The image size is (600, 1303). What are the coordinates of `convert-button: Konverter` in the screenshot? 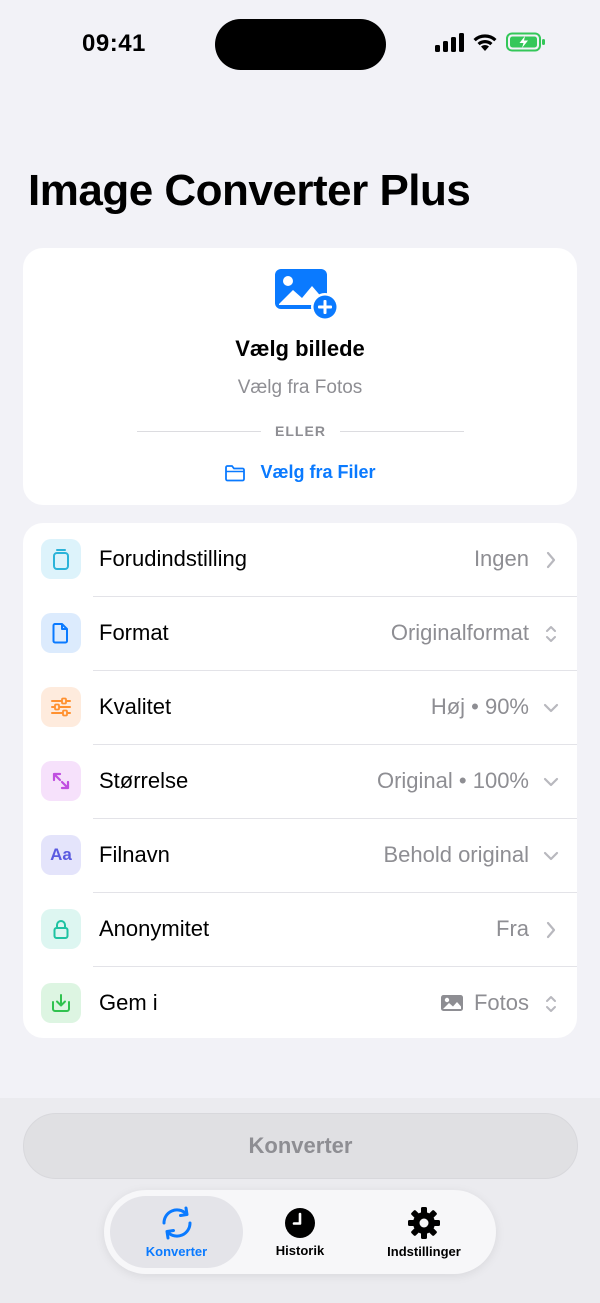 It's located at (300, 1146).